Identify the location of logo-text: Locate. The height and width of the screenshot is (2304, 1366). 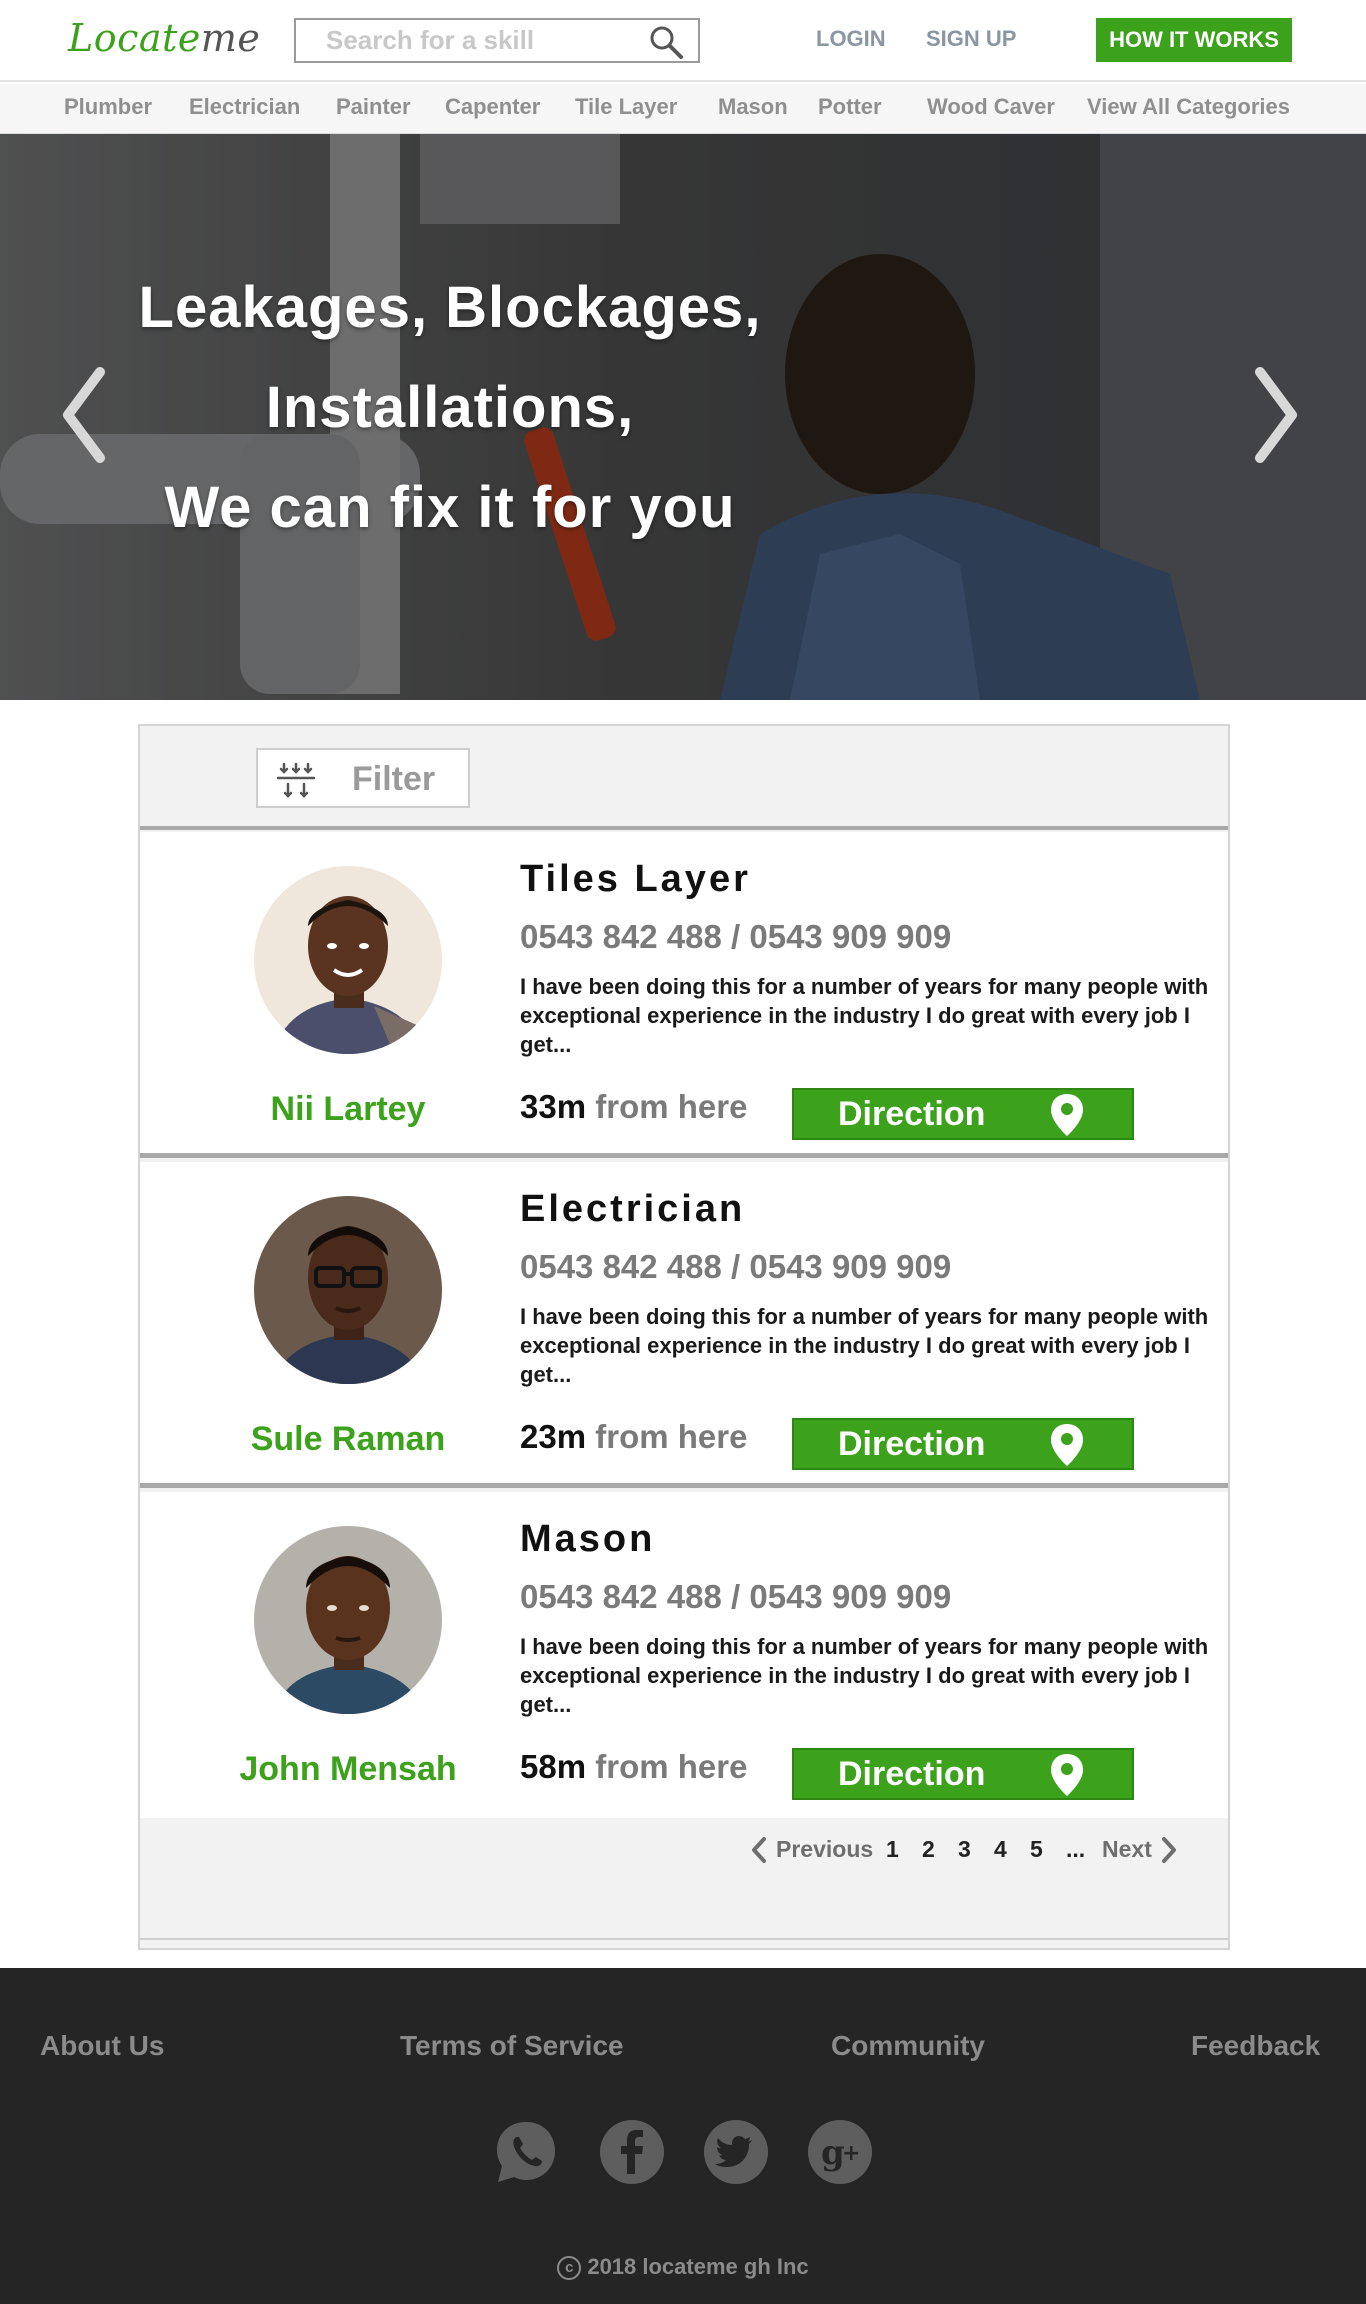
(134, 38).